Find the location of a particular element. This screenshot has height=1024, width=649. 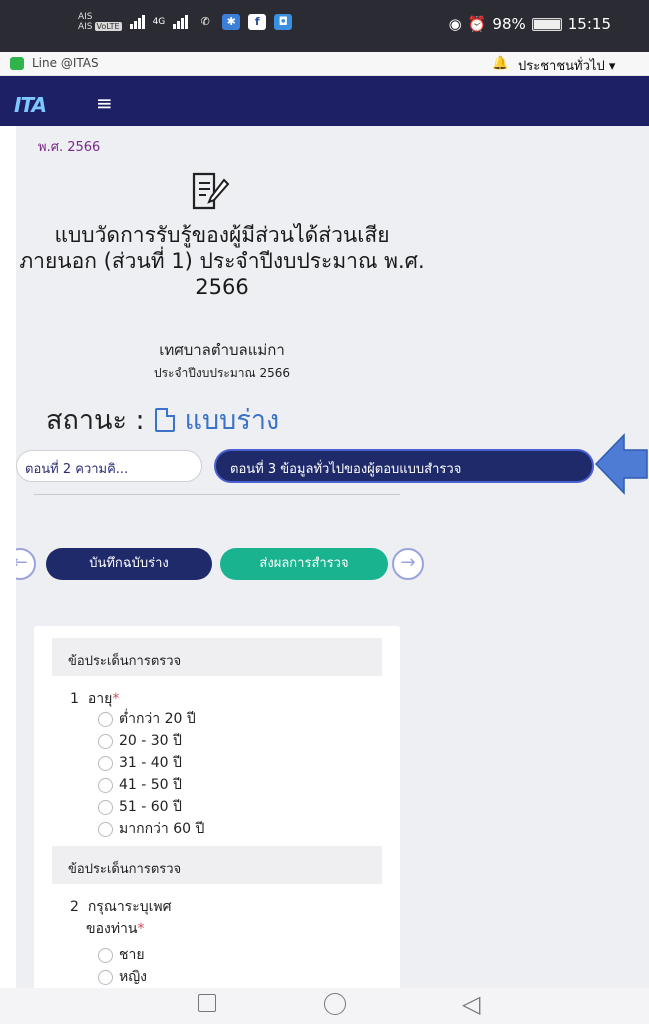

file-icon is located at coordinates (164, 419).